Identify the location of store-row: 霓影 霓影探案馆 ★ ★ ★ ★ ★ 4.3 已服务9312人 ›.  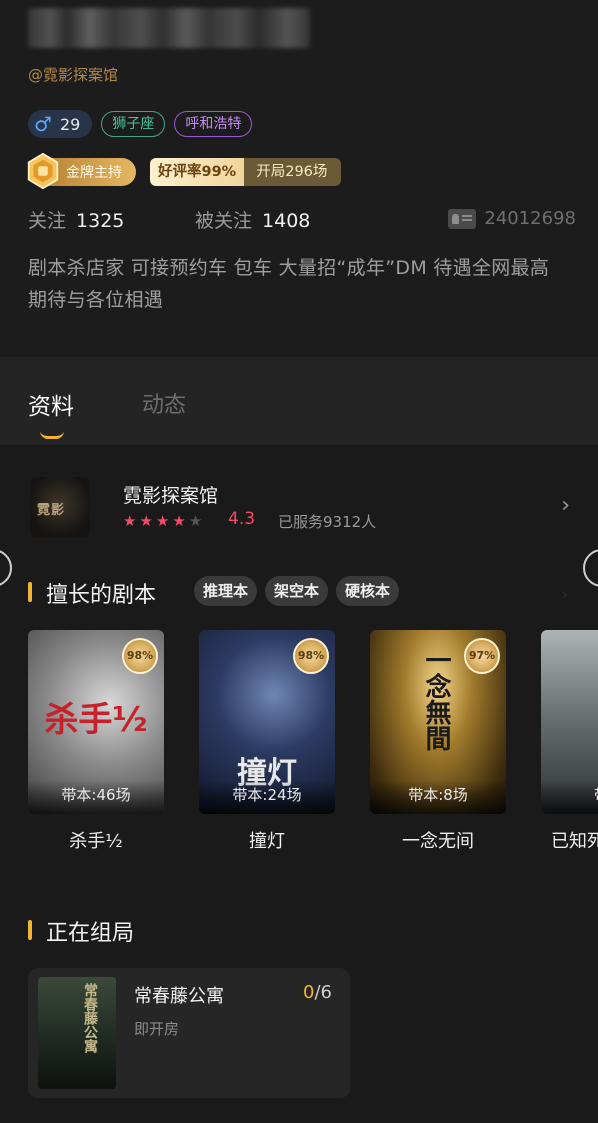
(300, 507).